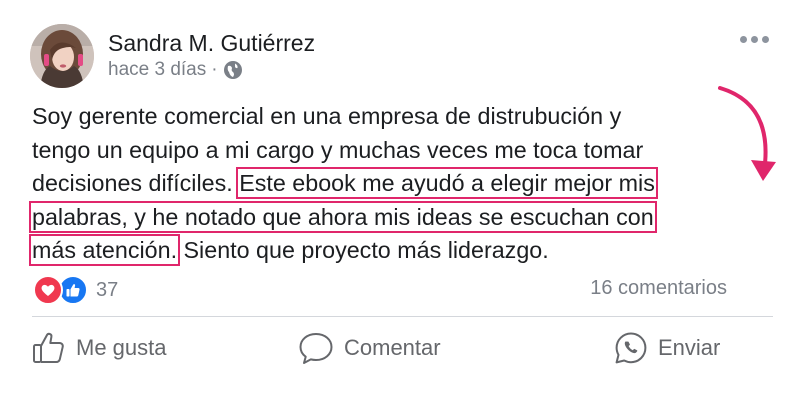 This screenshot has height=400, width=800. I want to click on author-name: Sandra M. Gutiérrez, so click(211, 43).